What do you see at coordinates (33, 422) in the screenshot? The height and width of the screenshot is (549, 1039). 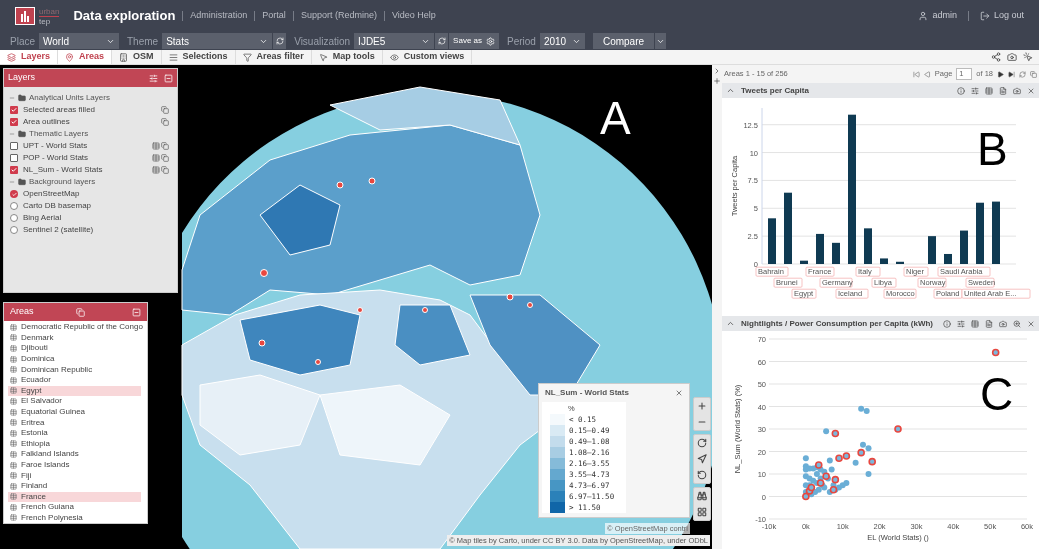 I see `area-name: Eritrea` at bounding box center [33, 422].